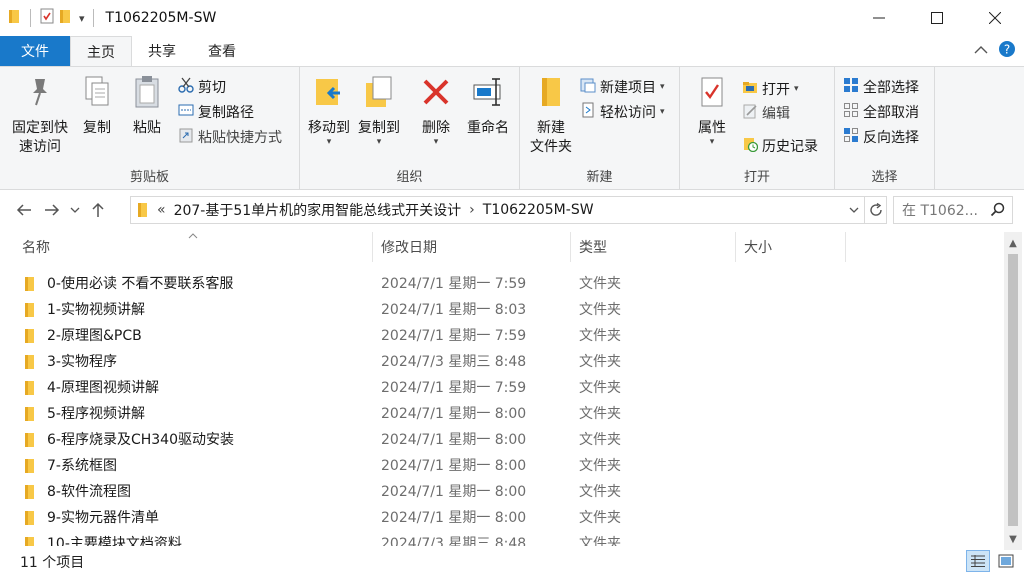 This screenshot has height=576, width=1024. Describe the element at coordinates (318, 210) in the screenshot. I see `breadcrumb-item: 207-基于51单片机的家用智能总线式开关设计` at that location.